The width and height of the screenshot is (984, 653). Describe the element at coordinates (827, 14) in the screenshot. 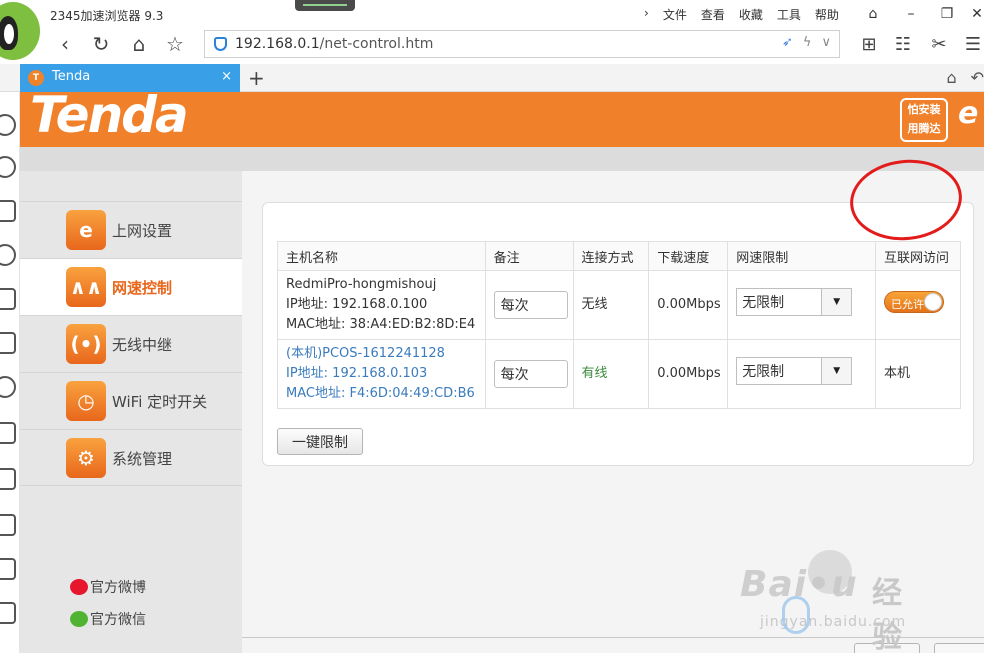

I see `menu-item-help: 帮助` at that location.